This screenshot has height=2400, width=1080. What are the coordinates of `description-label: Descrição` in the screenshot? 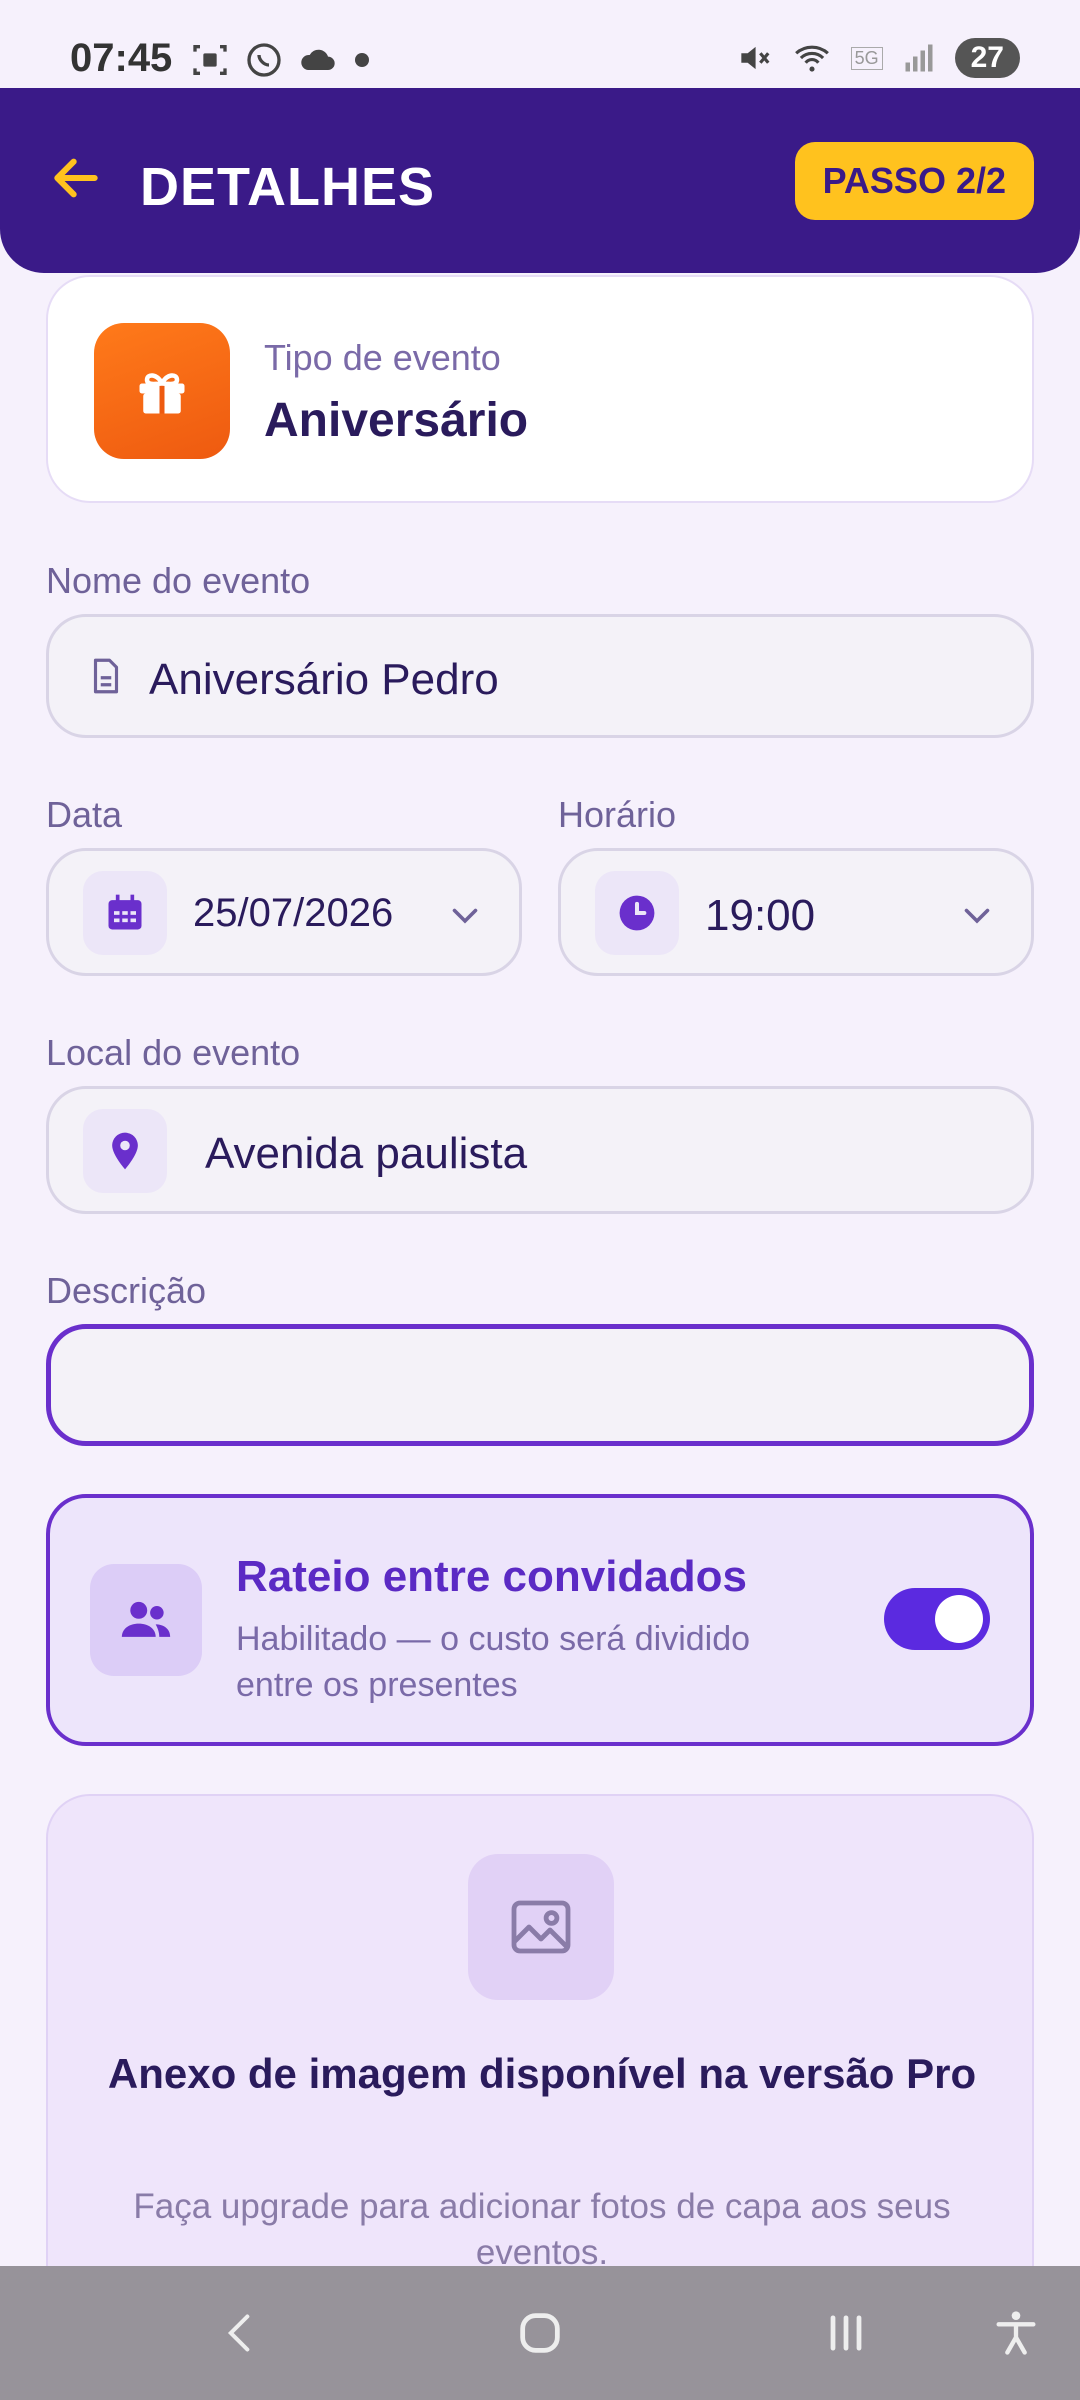 It's located at (126, 1290).